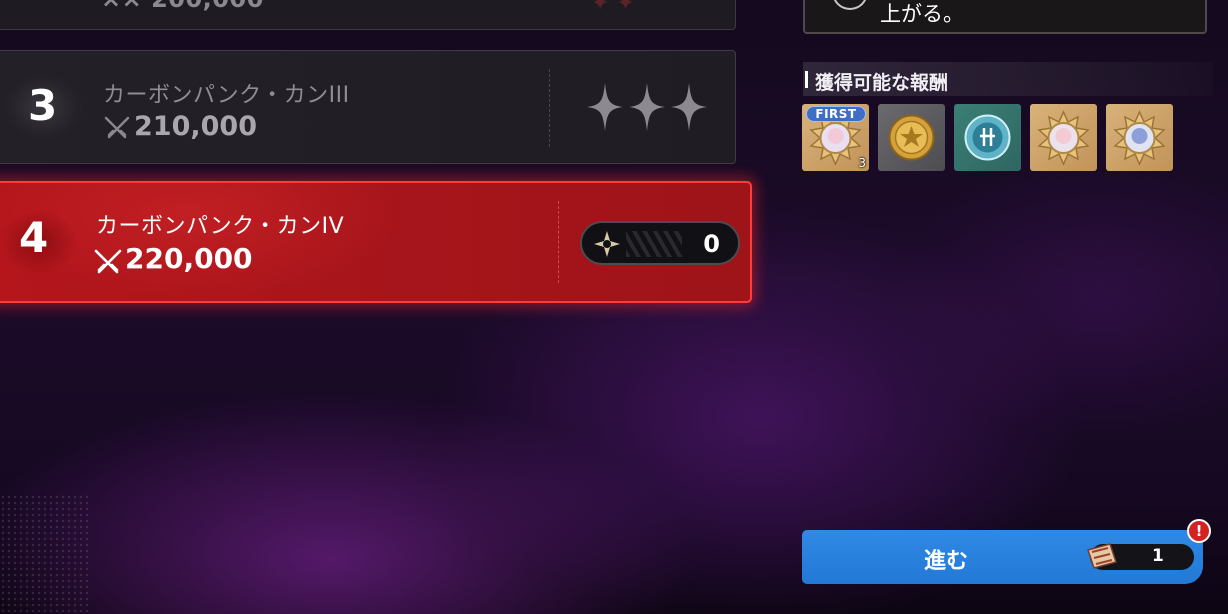  I want to click on stage-score: 210,000, so click(195, 126).